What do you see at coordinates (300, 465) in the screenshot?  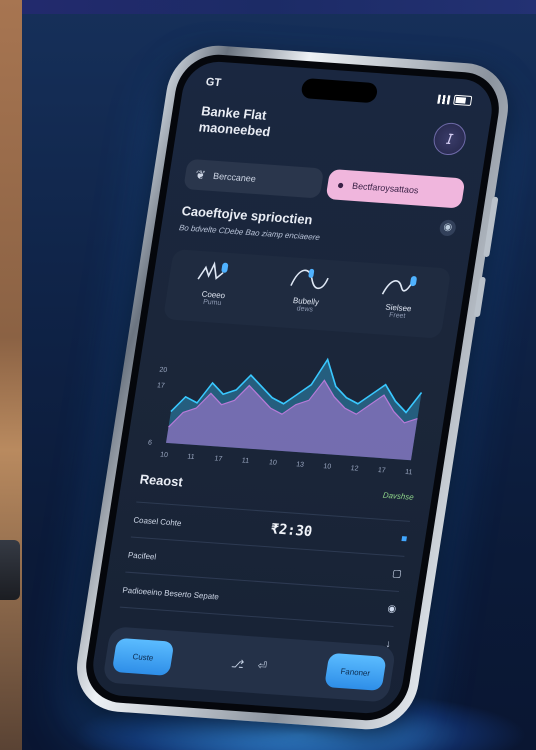 I see `x-tick-label: 13` at bounding box center [300, 465].